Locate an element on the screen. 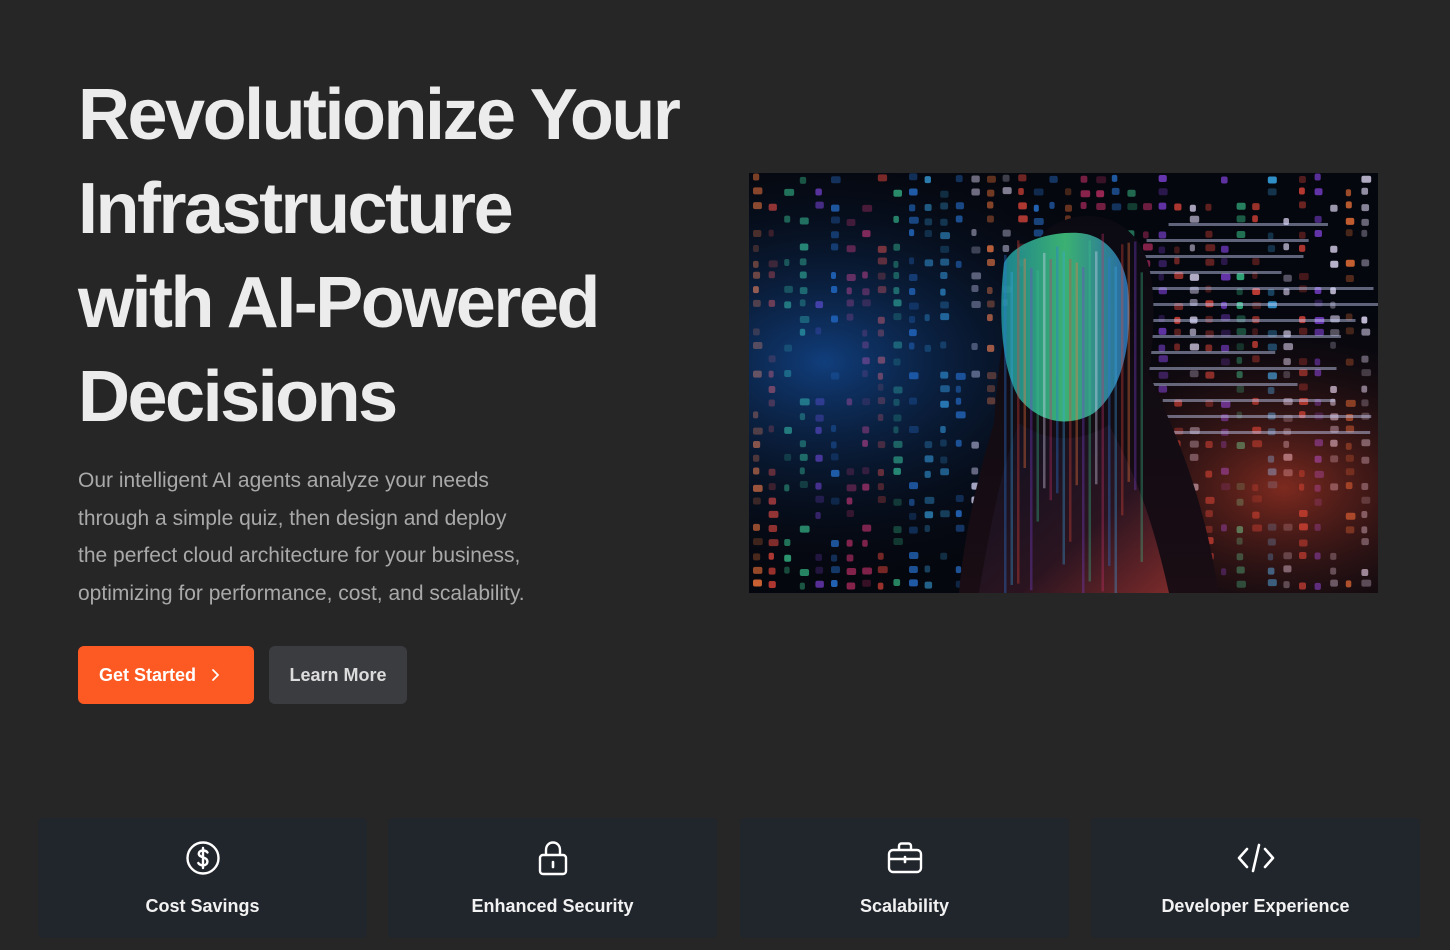 Image resolution: width=1450 pixels, height=950 pixels. dollar-circle-icon is located at coordinates (203, 858).